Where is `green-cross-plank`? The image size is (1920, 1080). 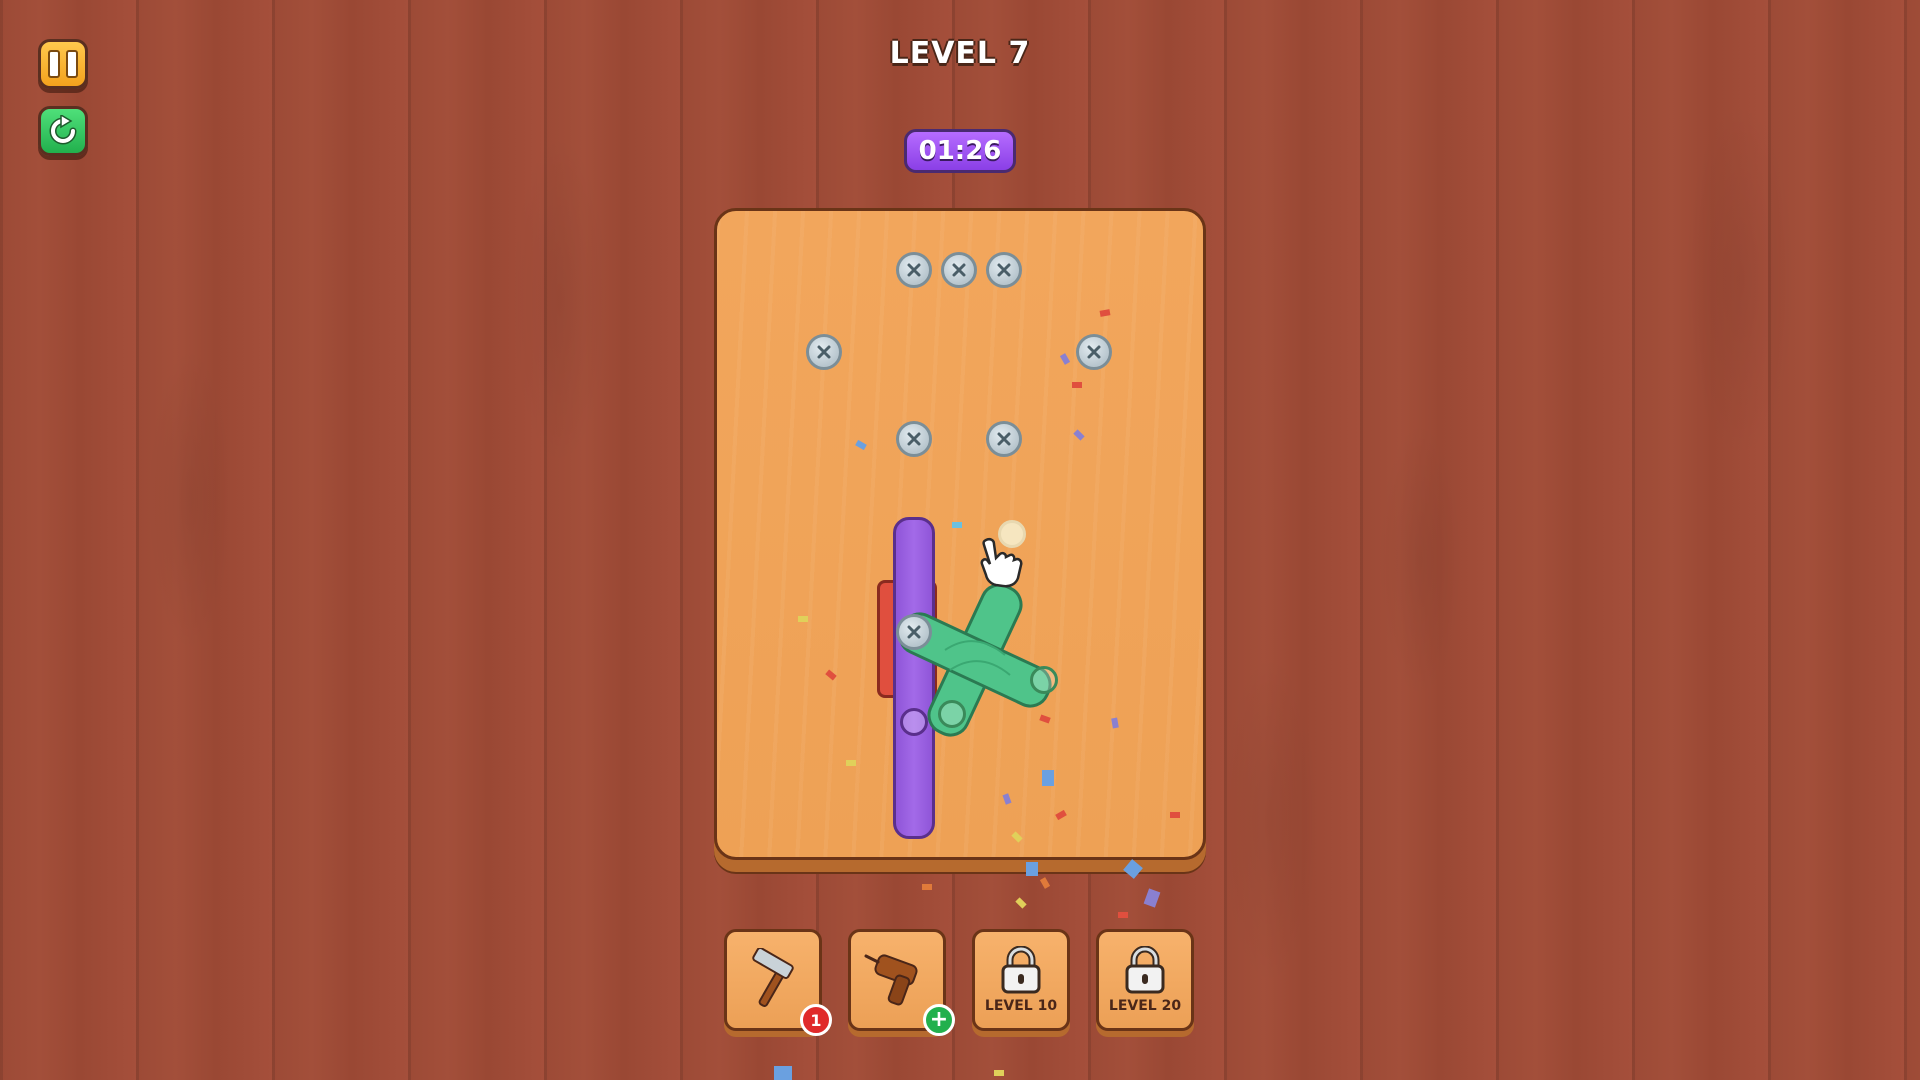
green-cross-plank is located at coordinates (975, 660).